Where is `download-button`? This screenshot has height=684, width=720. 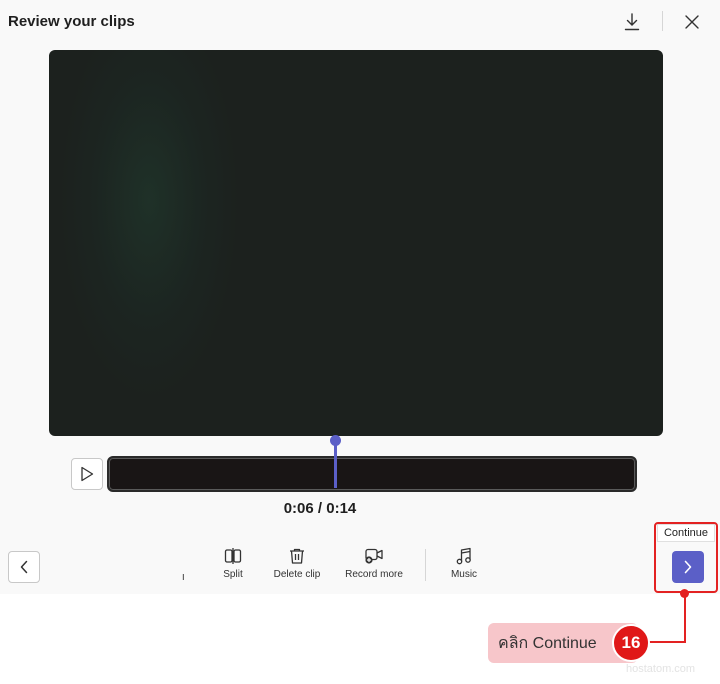 download-button is located at coordinates (632, 22).